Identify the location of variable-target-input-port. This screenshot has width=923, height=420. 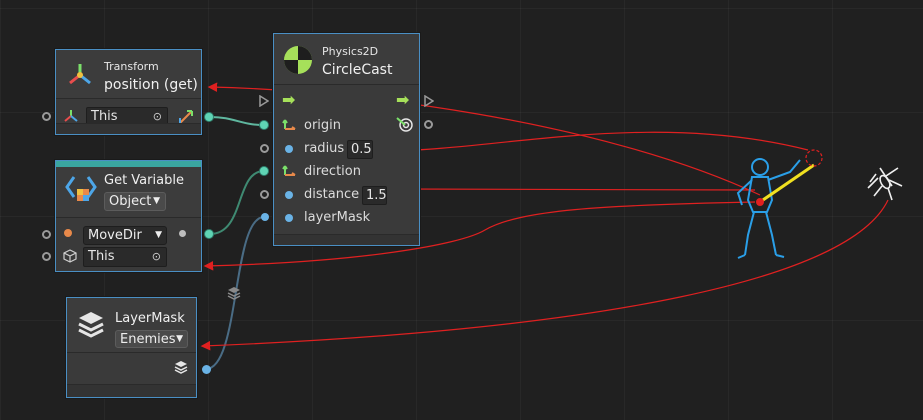
(46, 256).